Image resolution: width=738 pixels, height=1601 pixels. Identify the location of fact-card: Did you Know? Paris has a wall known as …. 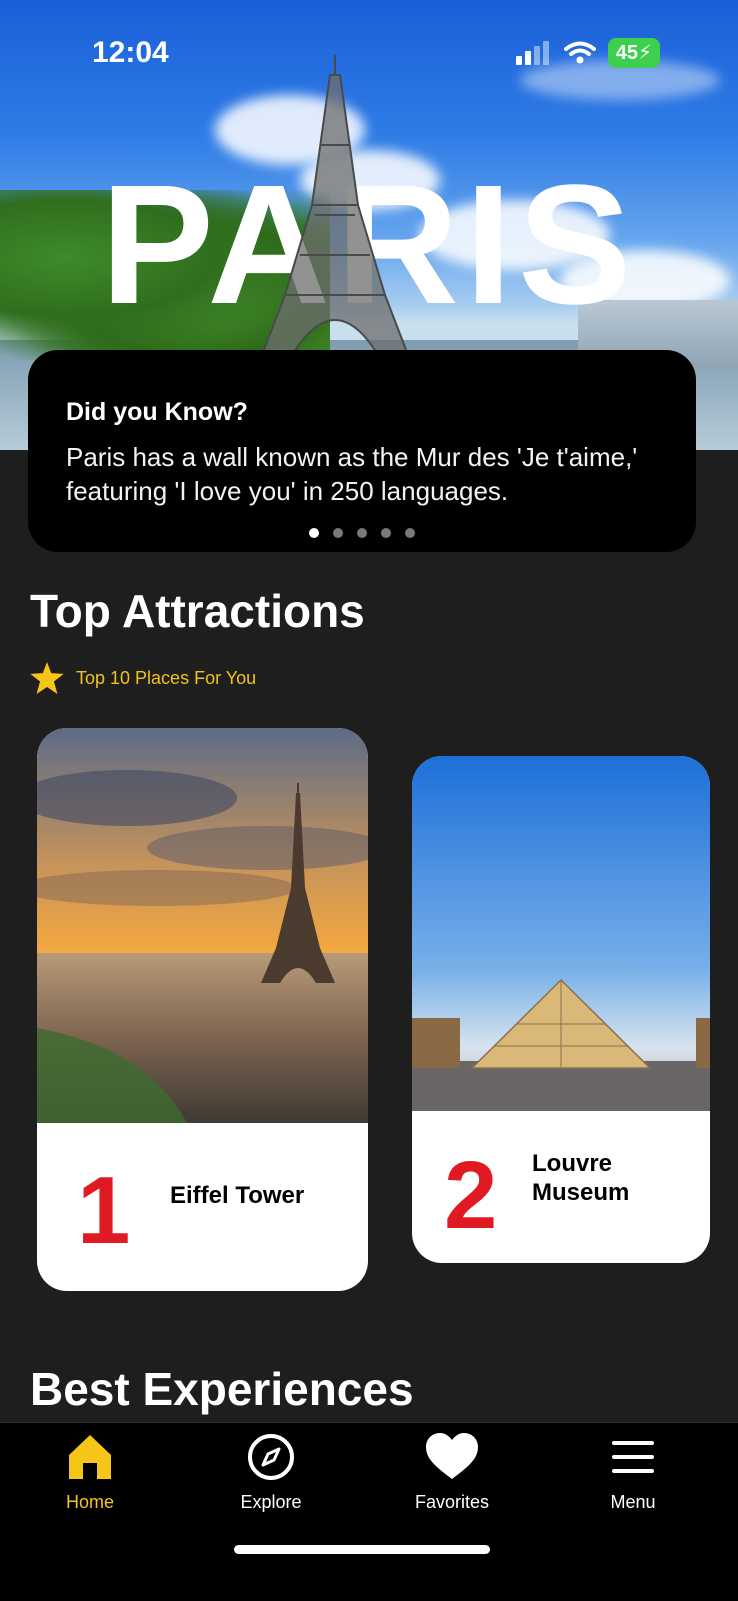
(362, 451).